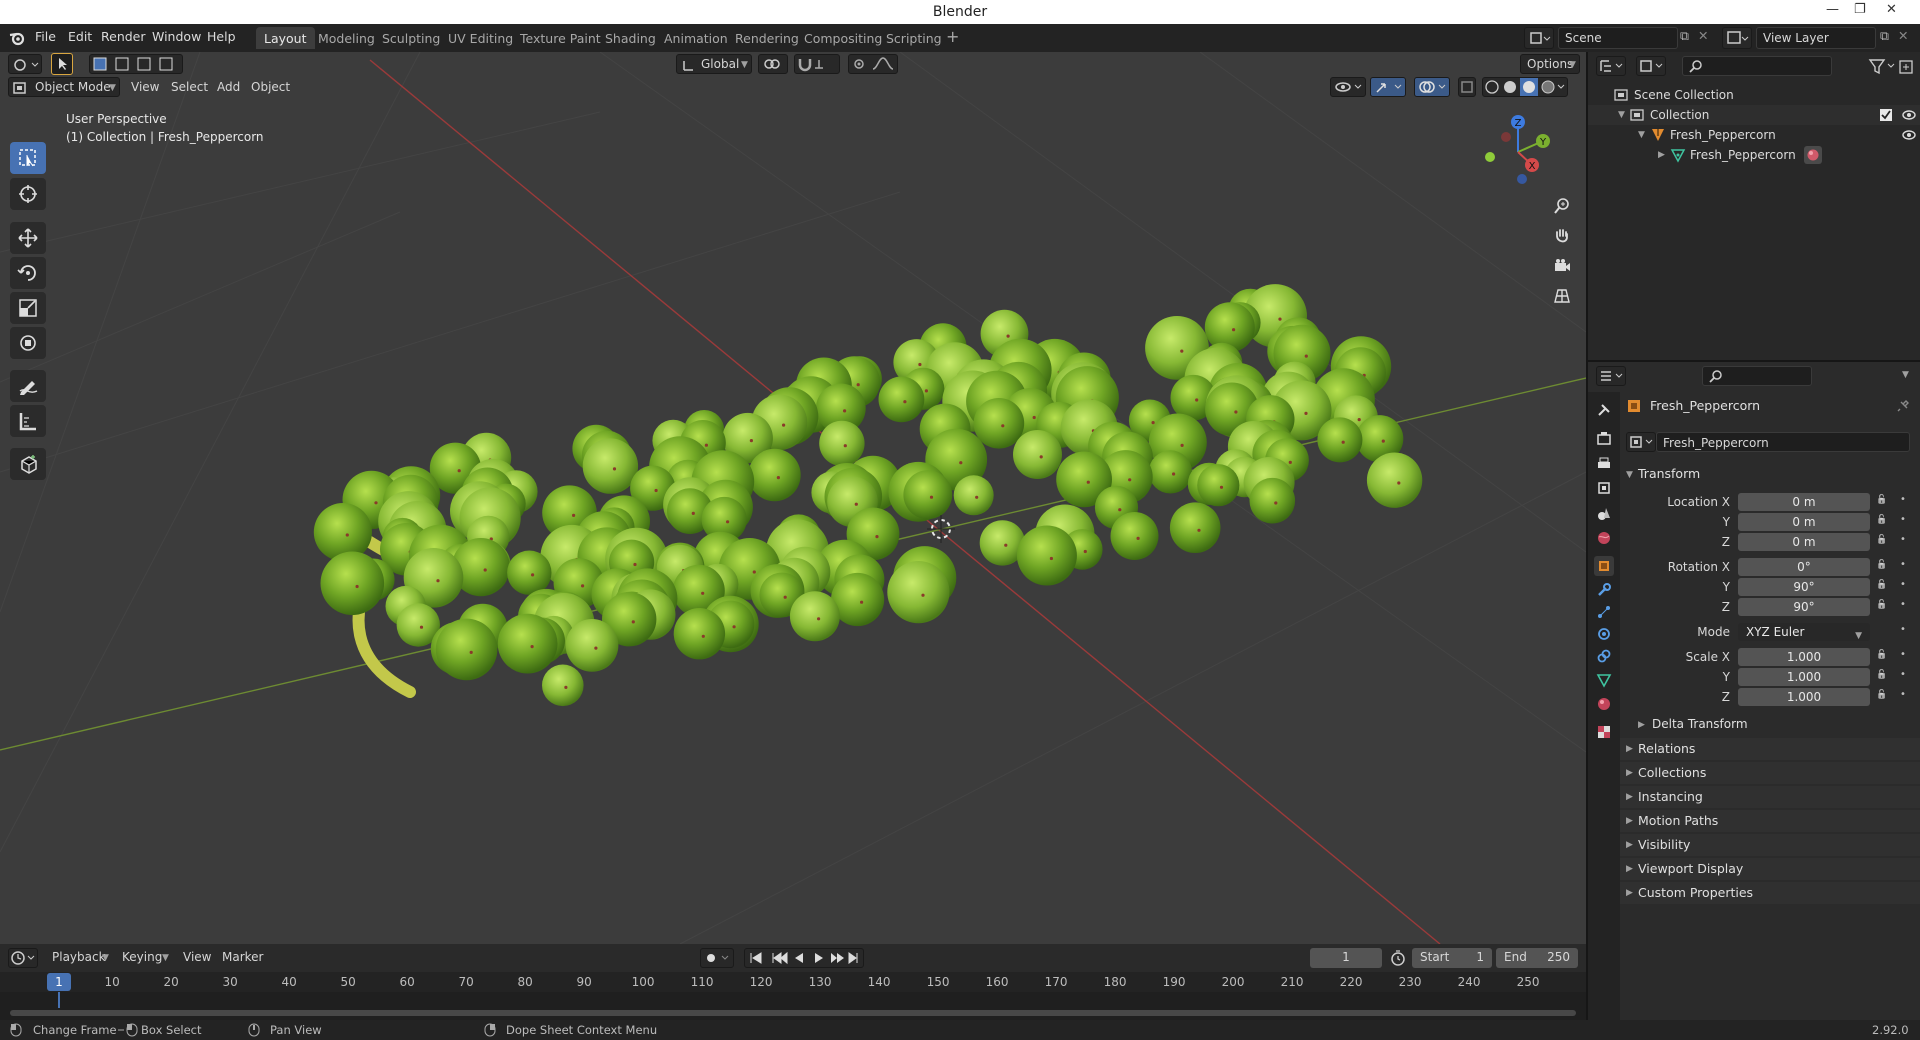  What do you see at coordinates (1804, 607) in the screenshot?
I see `rotation-z-field: 90°` at bounding box center [1804, 607].